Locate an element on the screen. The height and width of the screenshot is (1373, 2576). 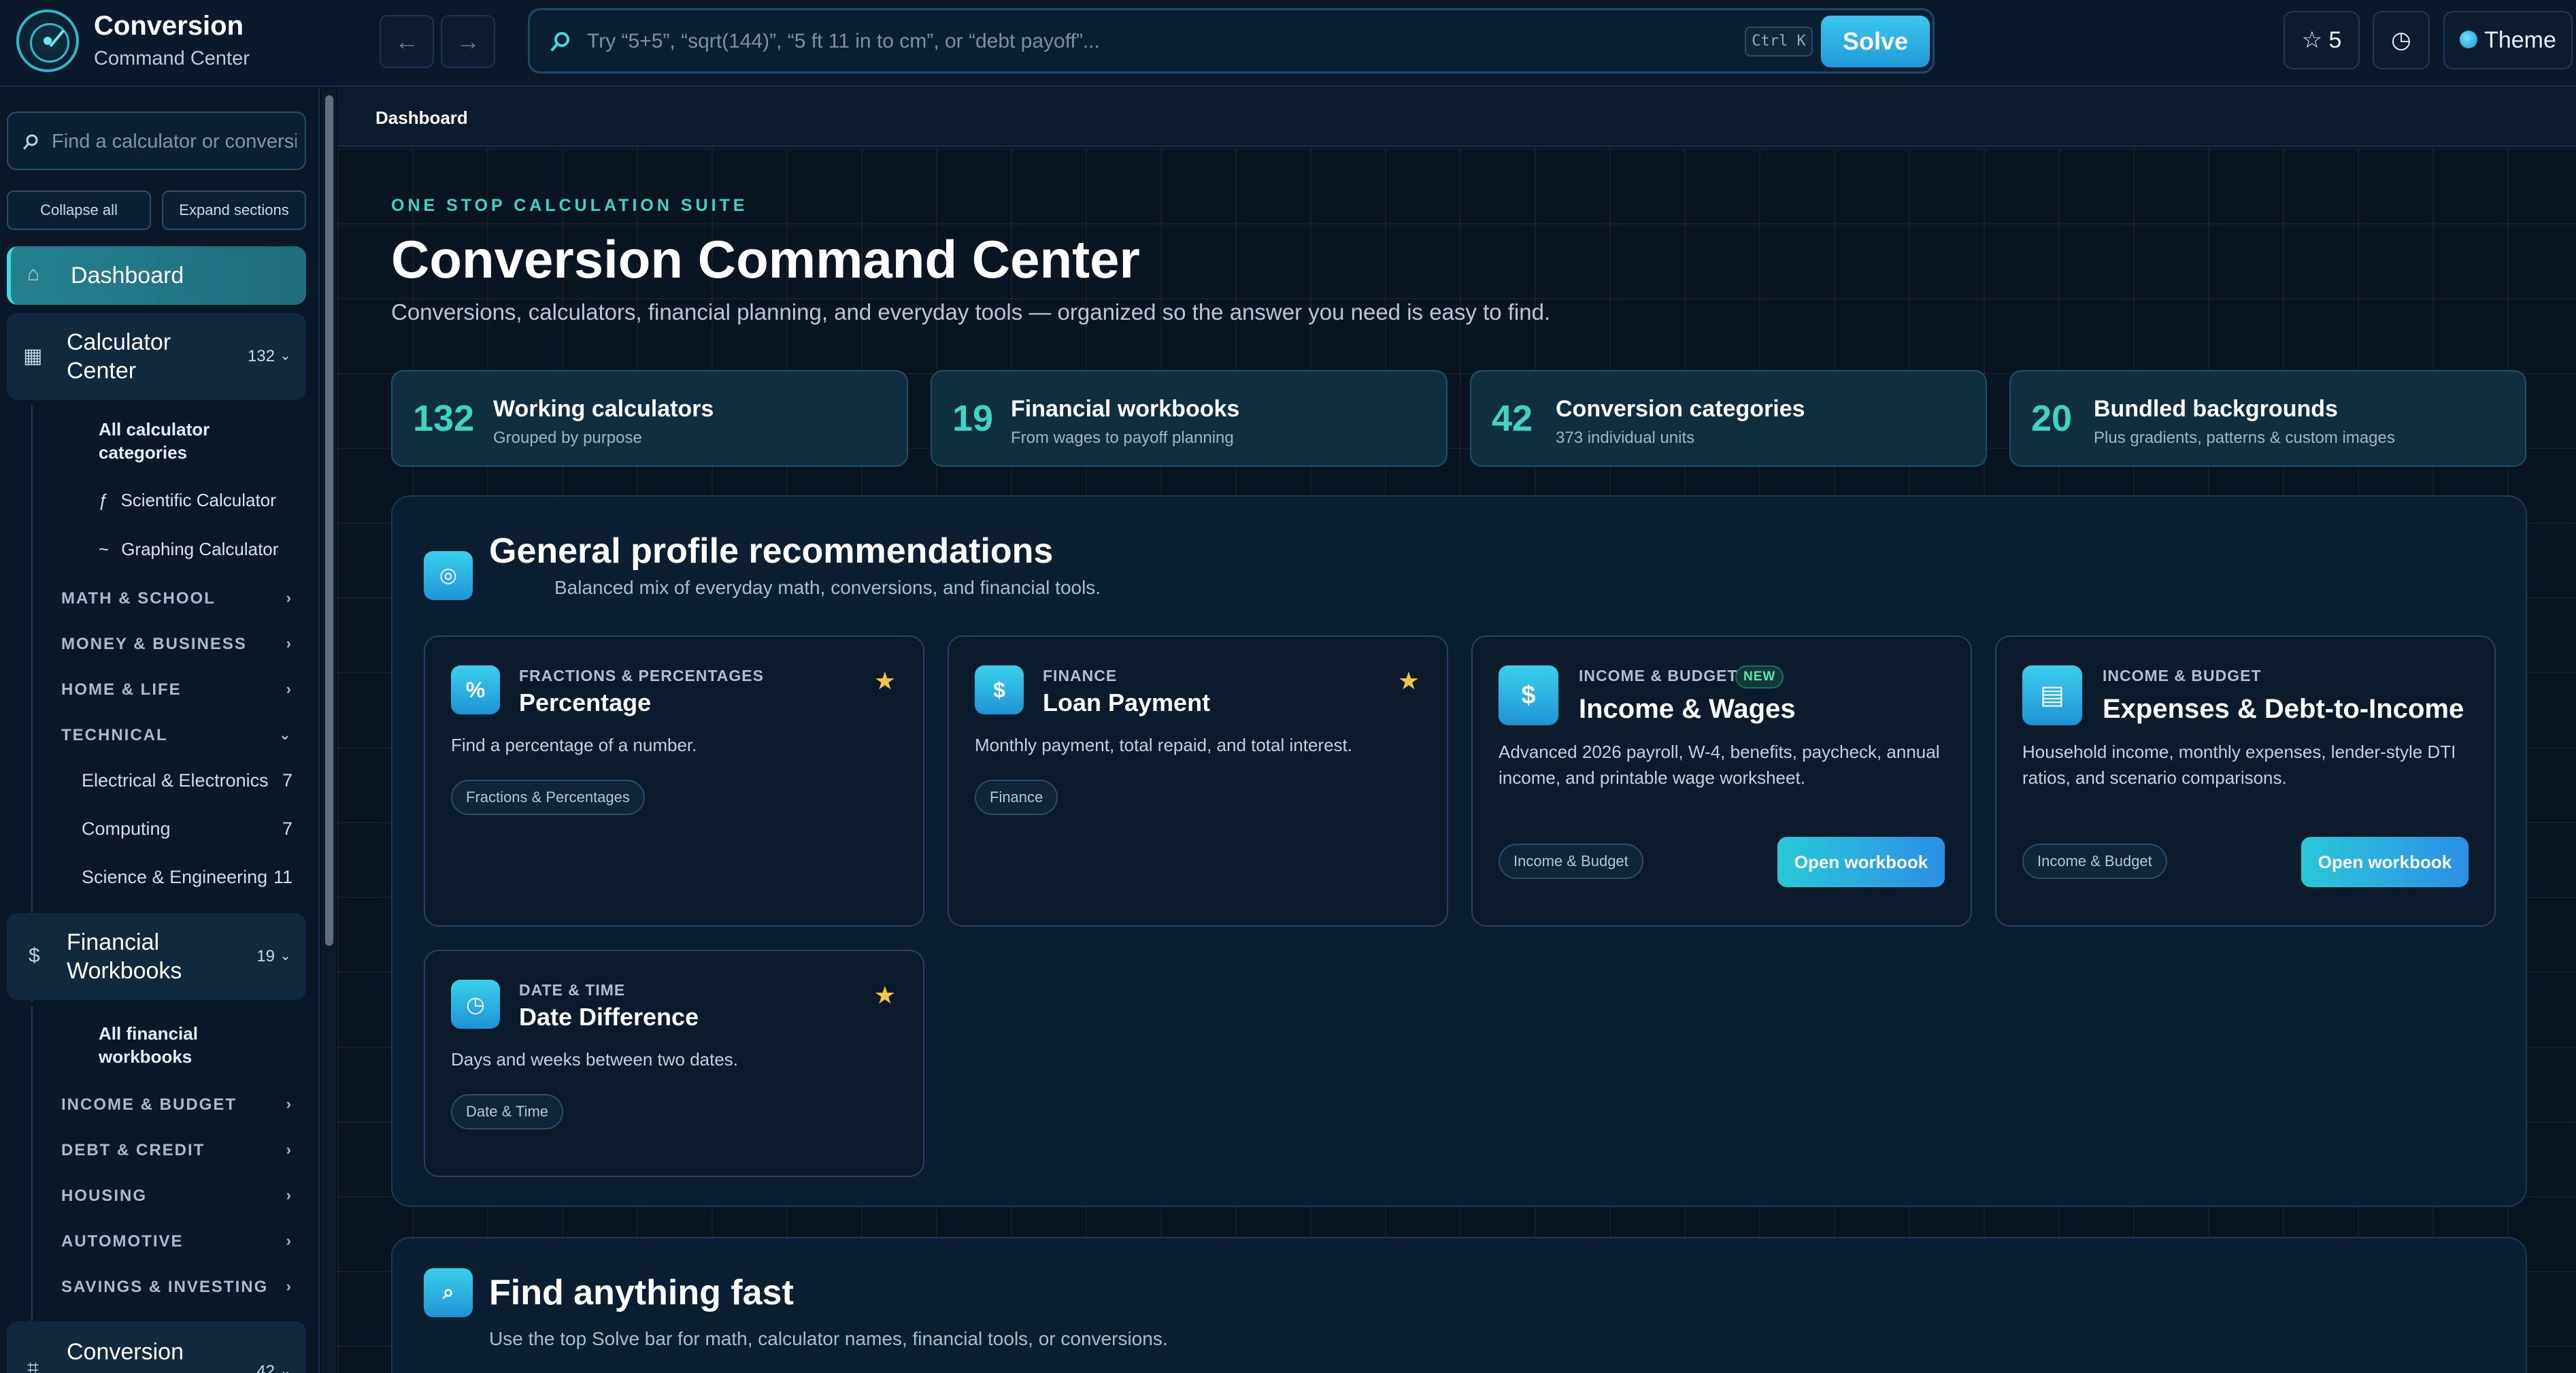
home-icon: ⌂ is located at coordinates (33, 274).